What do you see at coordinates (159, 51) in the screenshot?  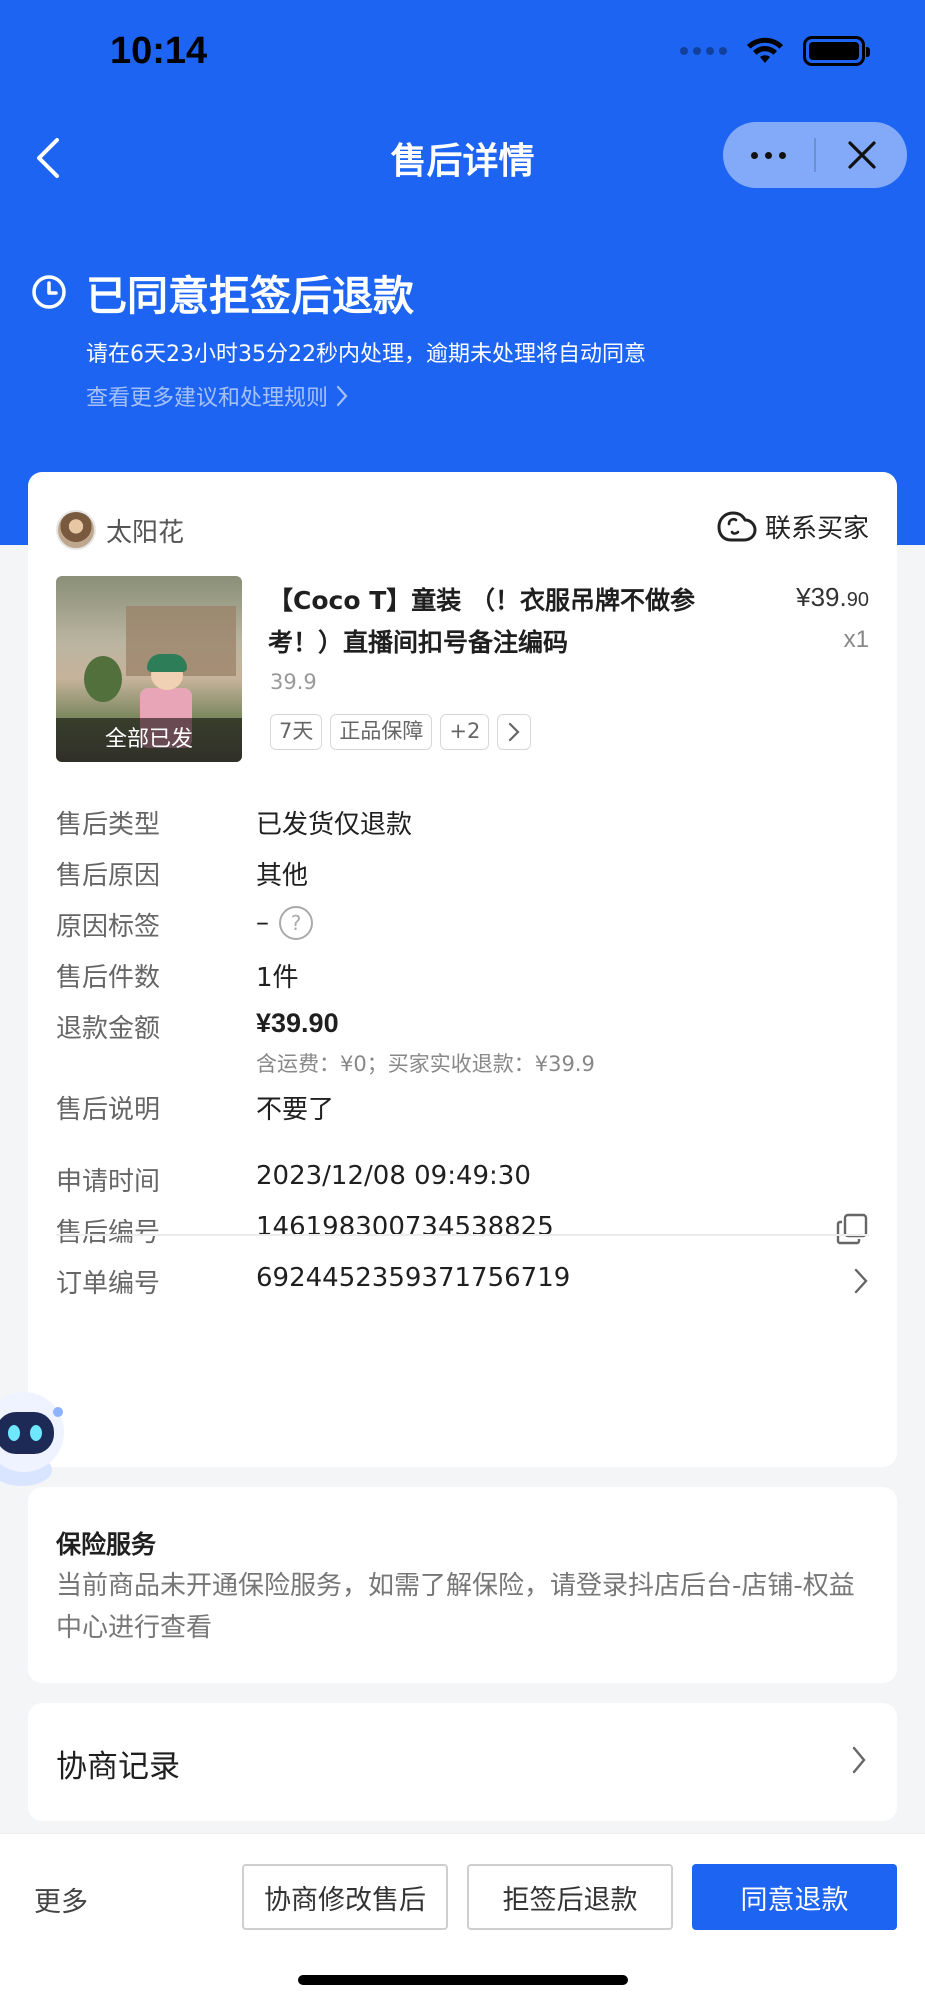 I see `status-time: 10:14` at bounding box center [159, 51].